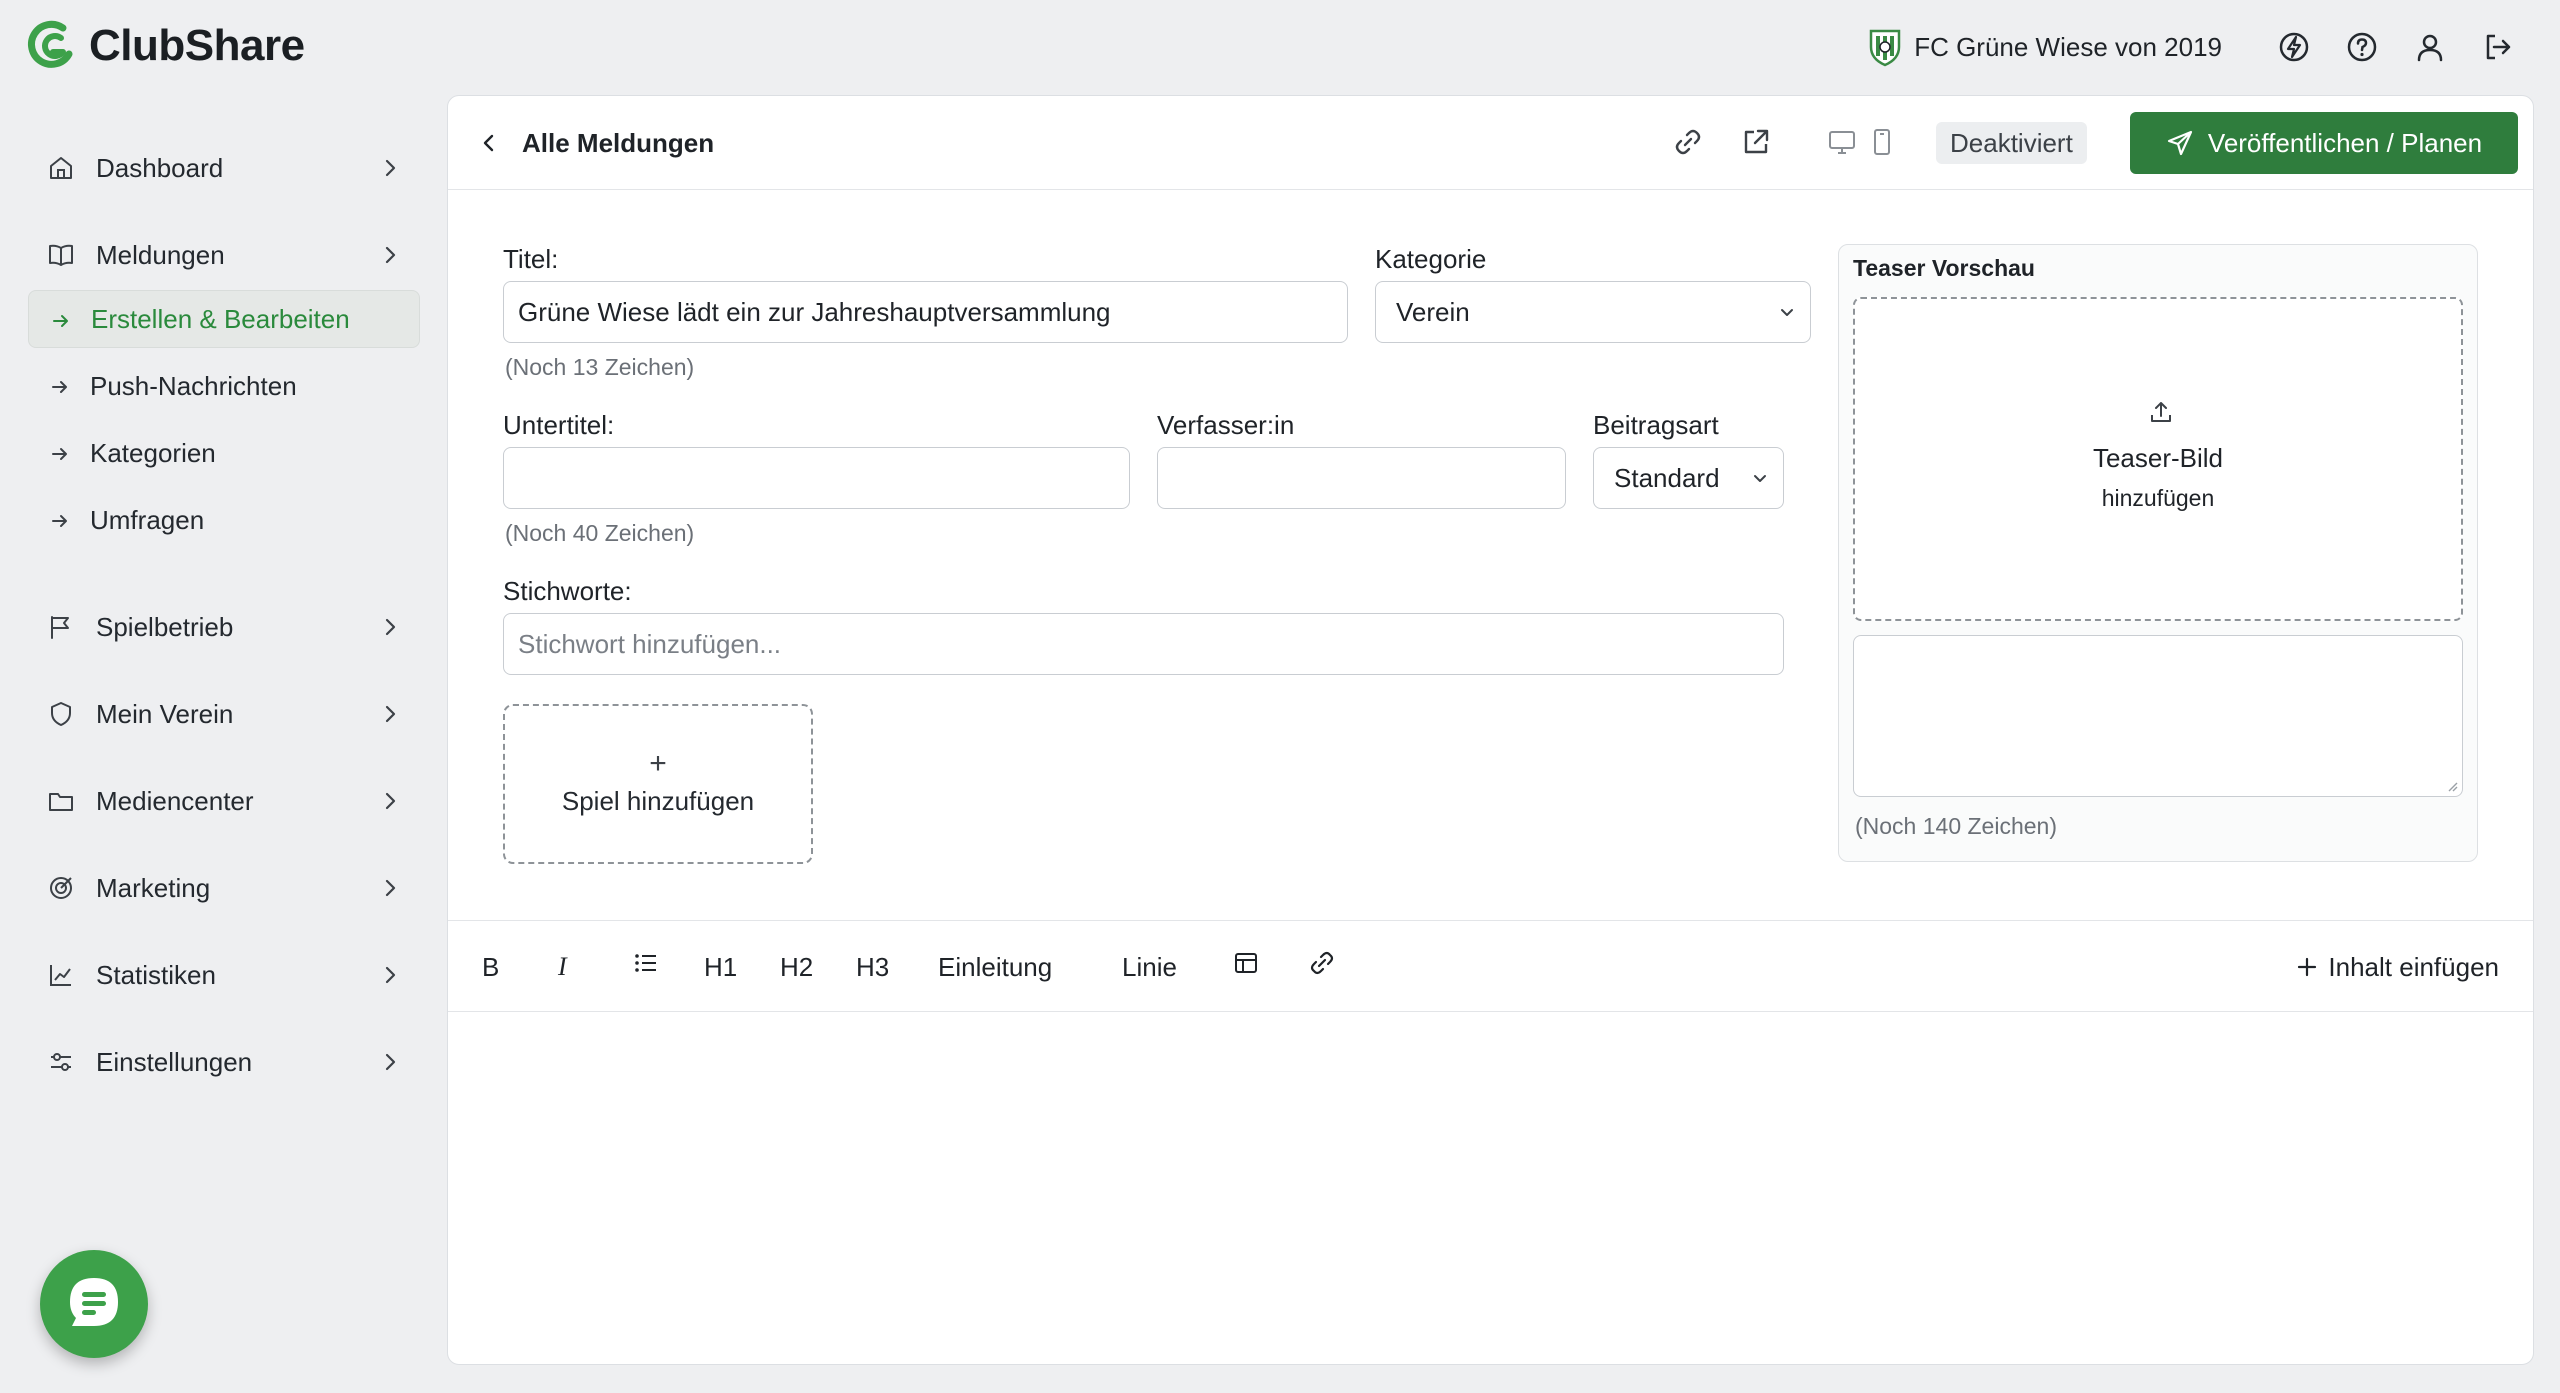 The height and width of the screenshot is (1393, 2560). I want to click on insert-content-button: Inhalt einfügen, so click(2397, 967).